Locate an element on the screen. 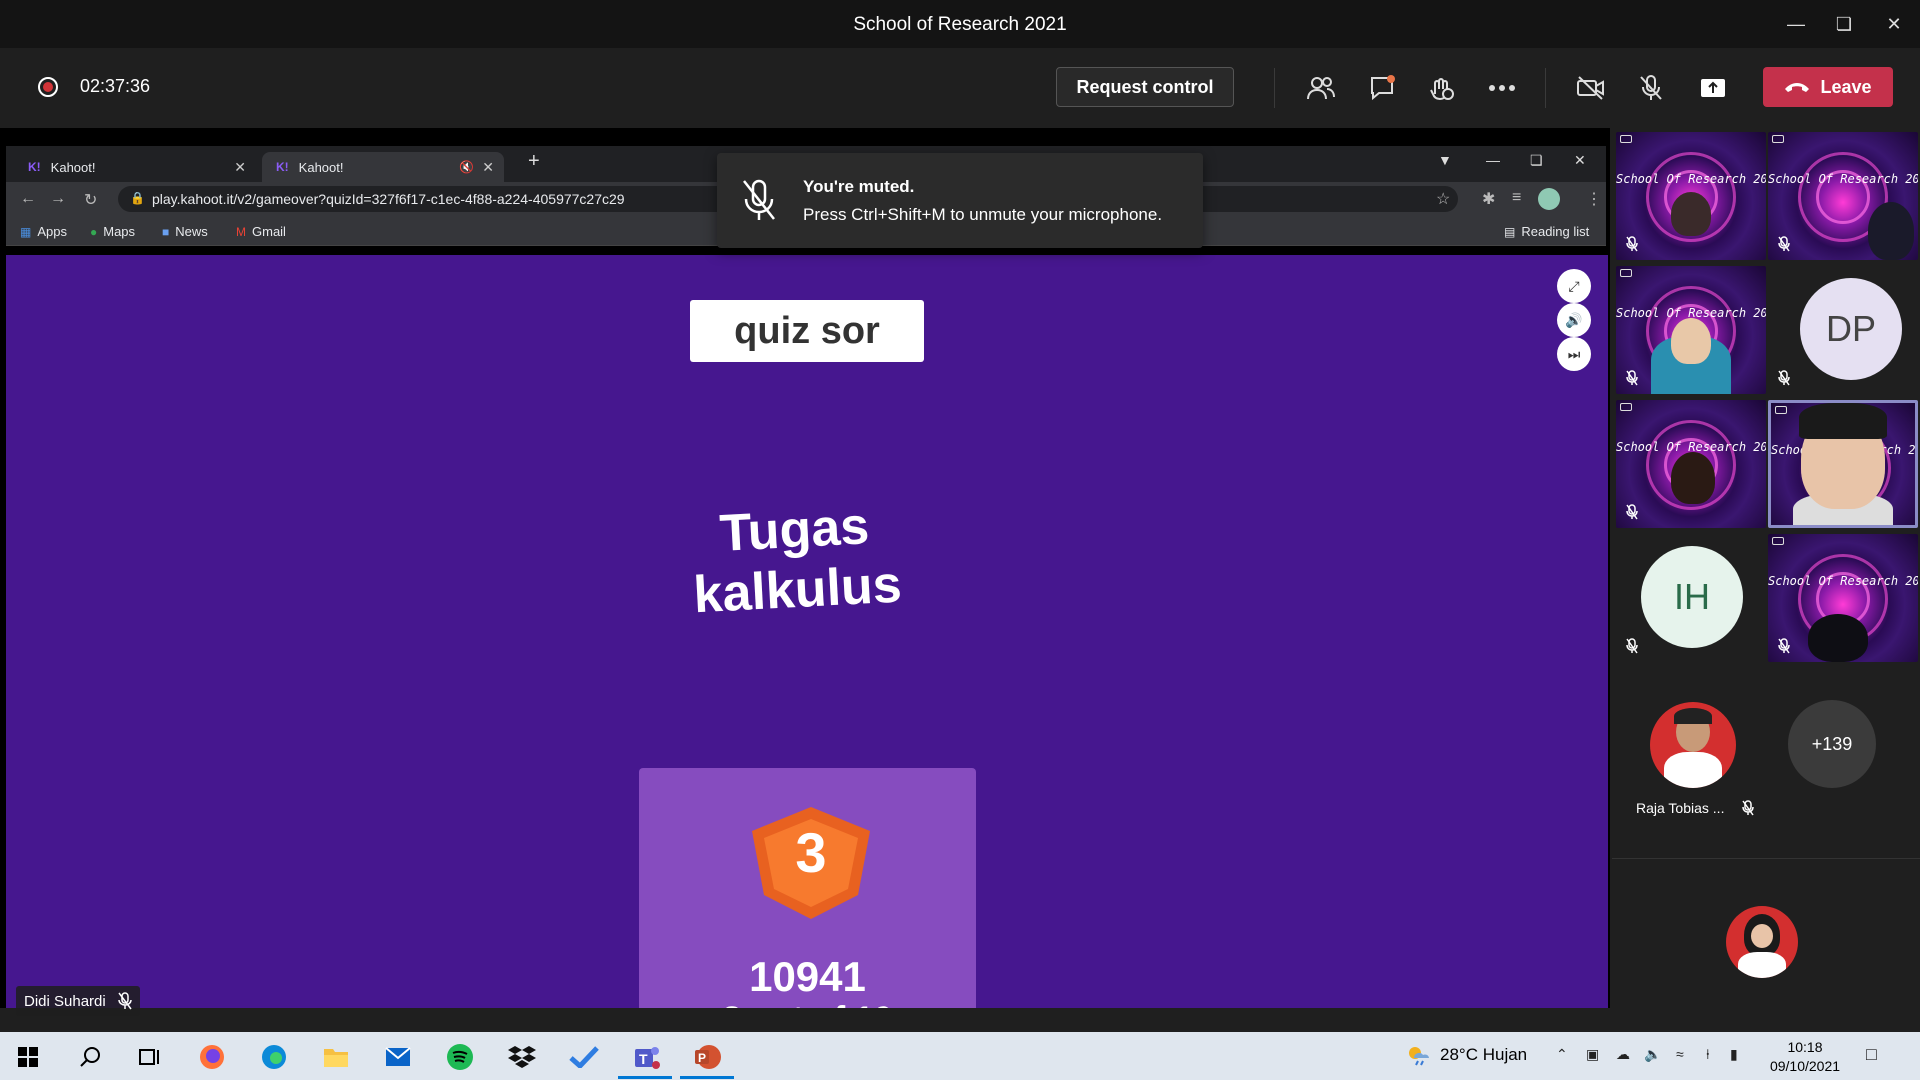  meeting-timer: 02:37:36 is located at coordinates (115, 86).